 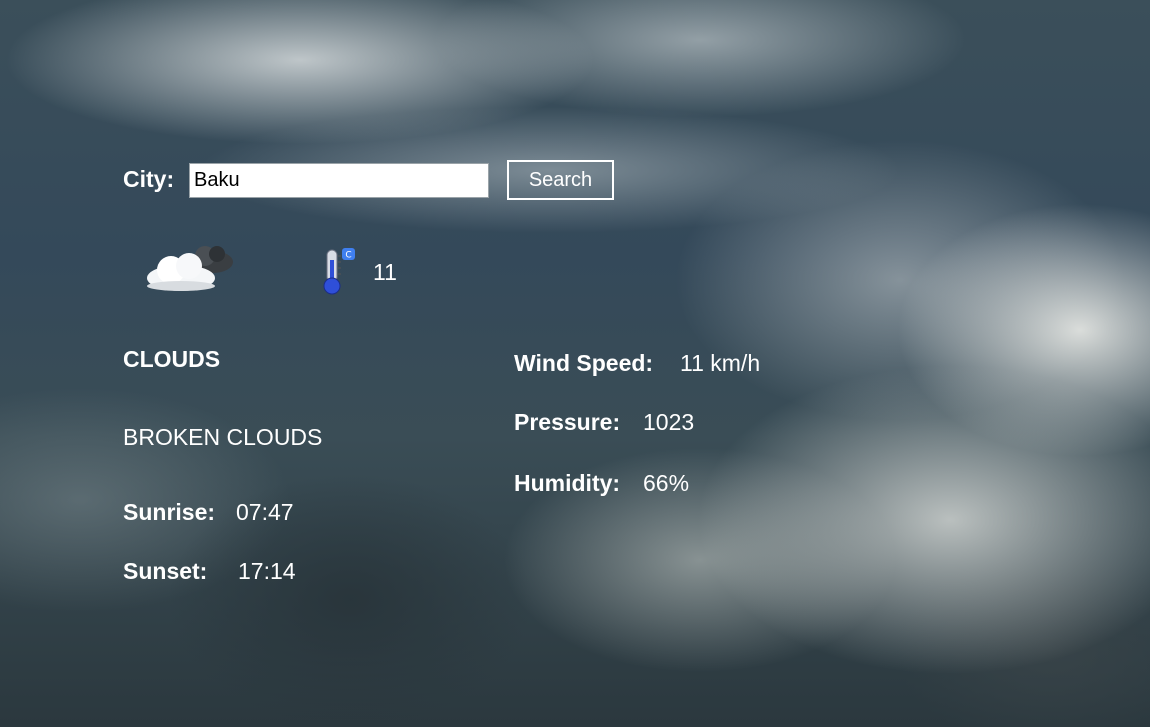 I want to click on weather-description: BROKEN CLOUDS, so click(x=223, y=437).